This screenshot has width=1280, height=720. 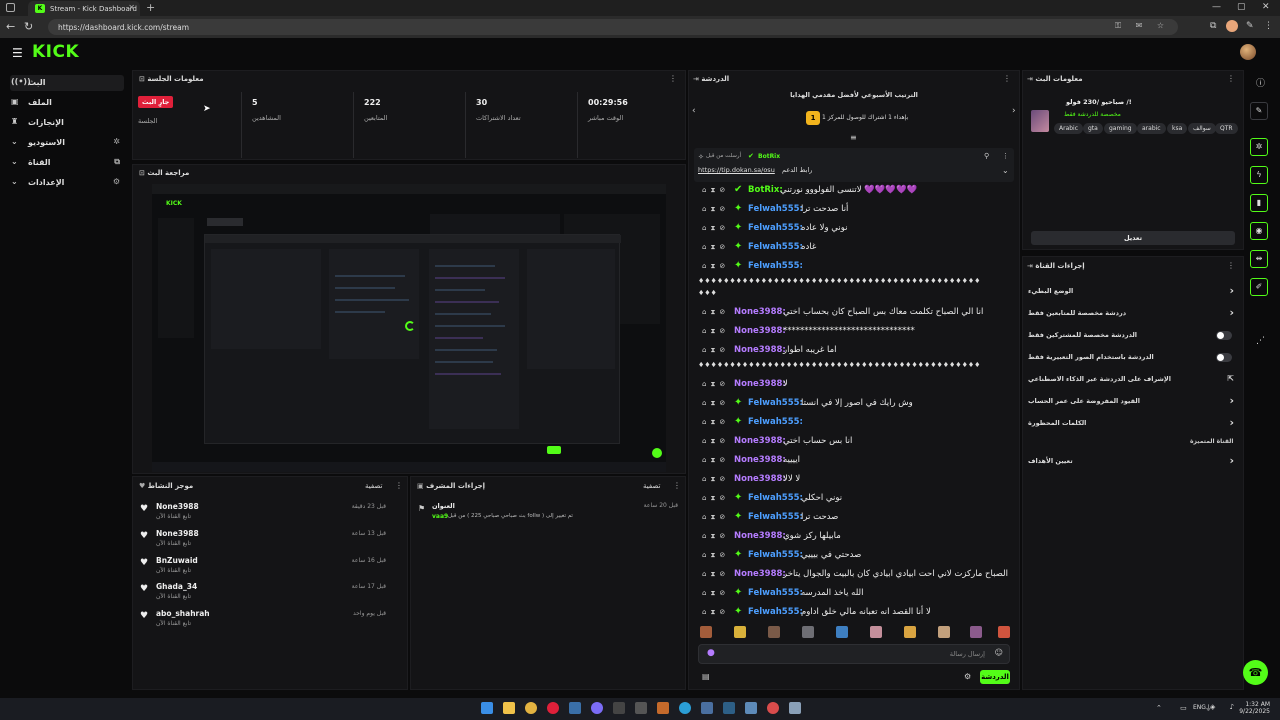 What do you see at coordinates (131, 7) in the screenshot?
I see `close-tab-icon: ✕` at bounding box center [131, 7].